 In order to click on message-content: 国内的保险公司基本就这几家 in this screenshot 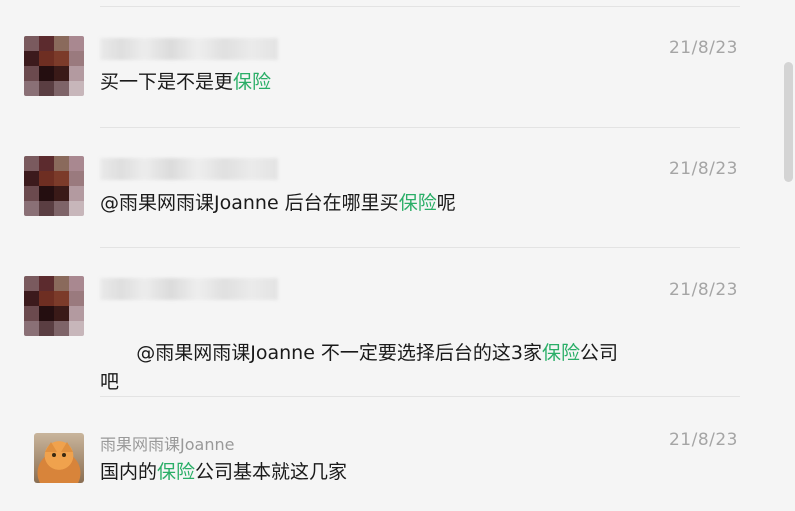, I will do `click(380, 472)`.